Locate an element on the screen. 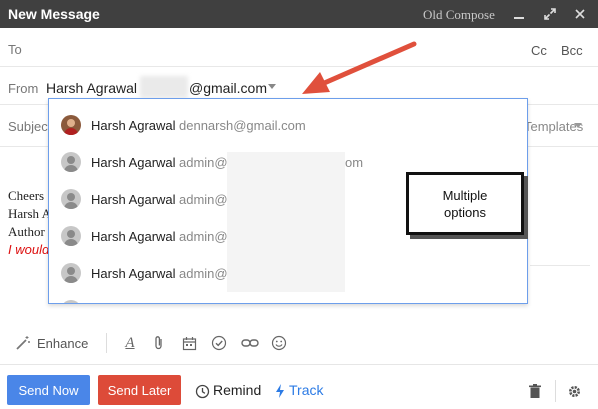  emoji-icon is located at coordinates (279, 343).